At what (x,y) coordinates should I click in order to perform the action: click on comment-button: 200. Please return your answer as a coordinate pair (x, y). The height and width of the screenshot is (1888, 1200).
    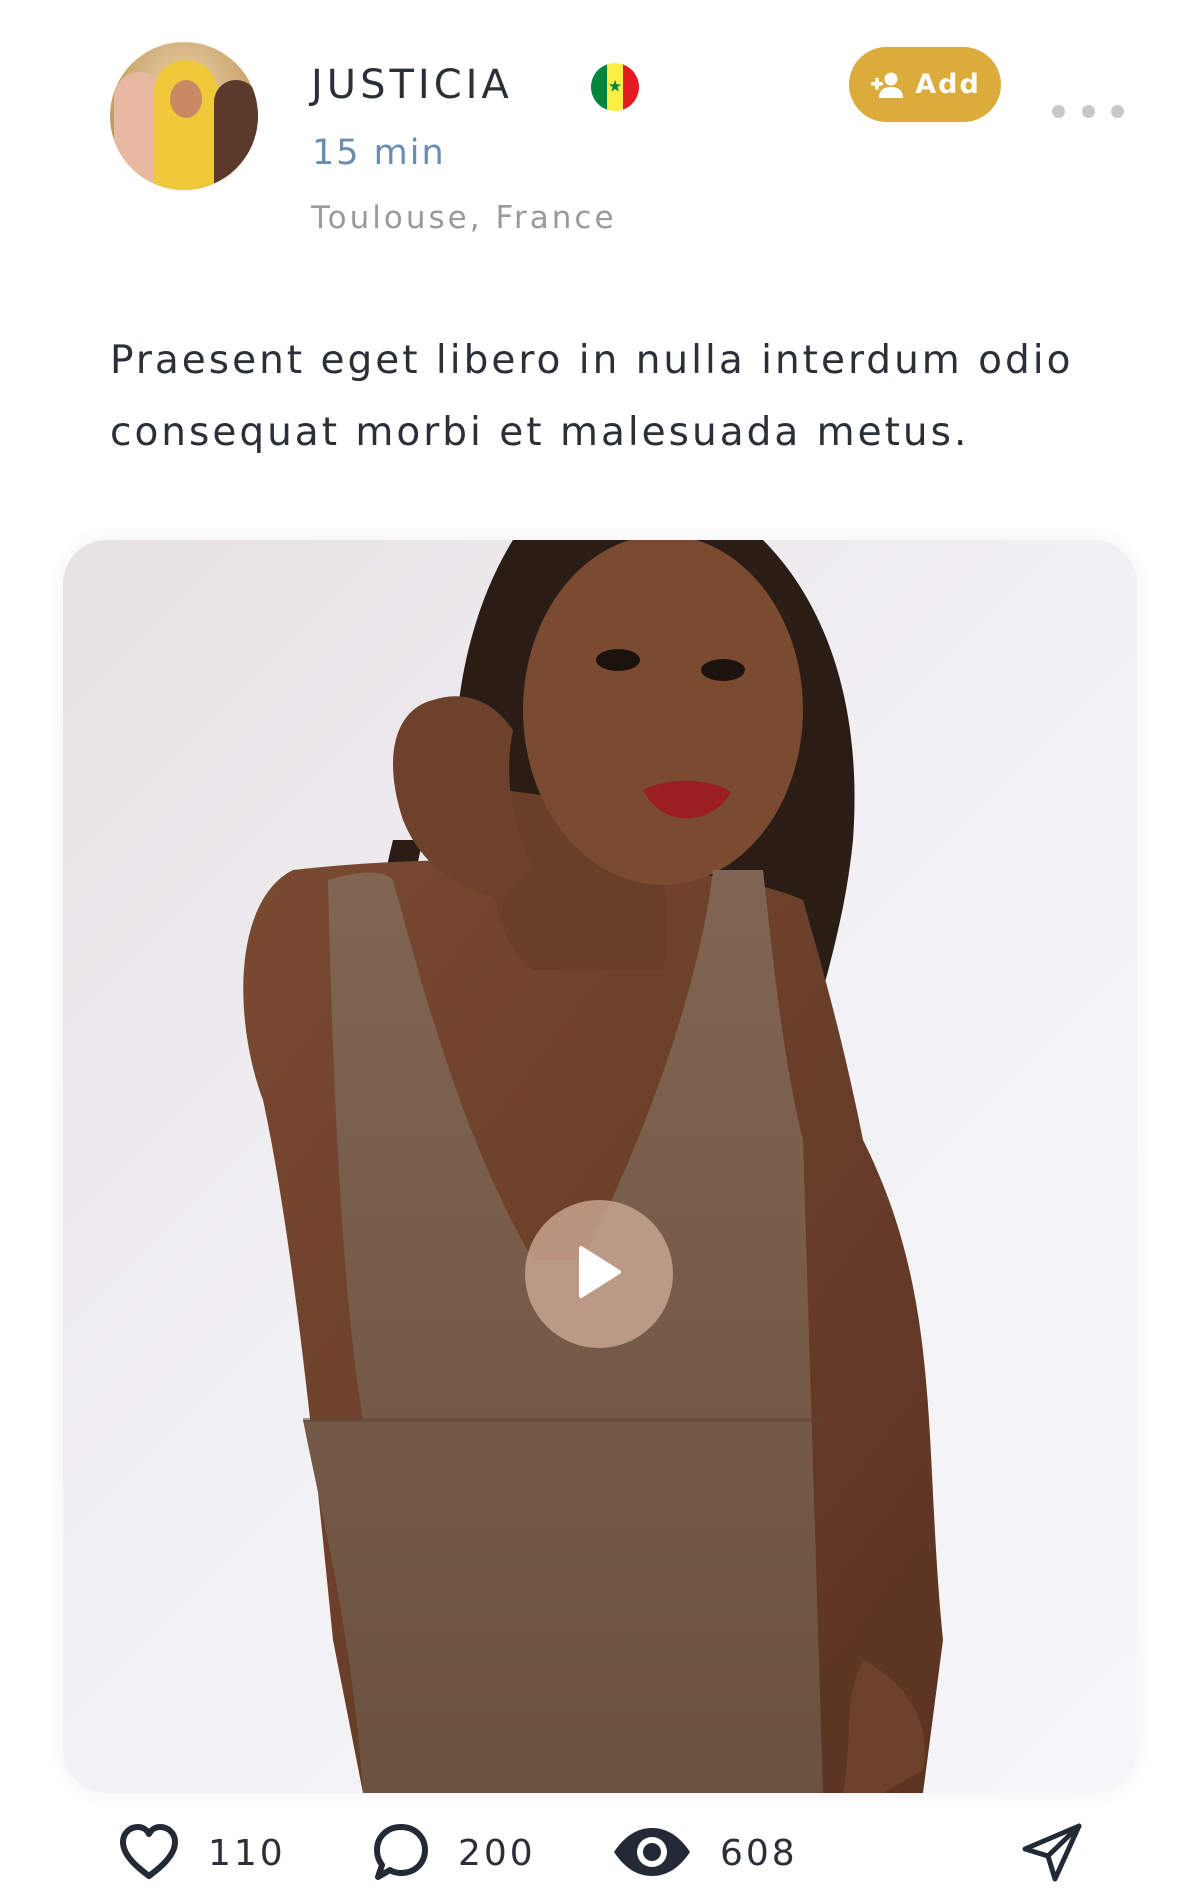
    Looking at the image, I should click on (454, 1853).